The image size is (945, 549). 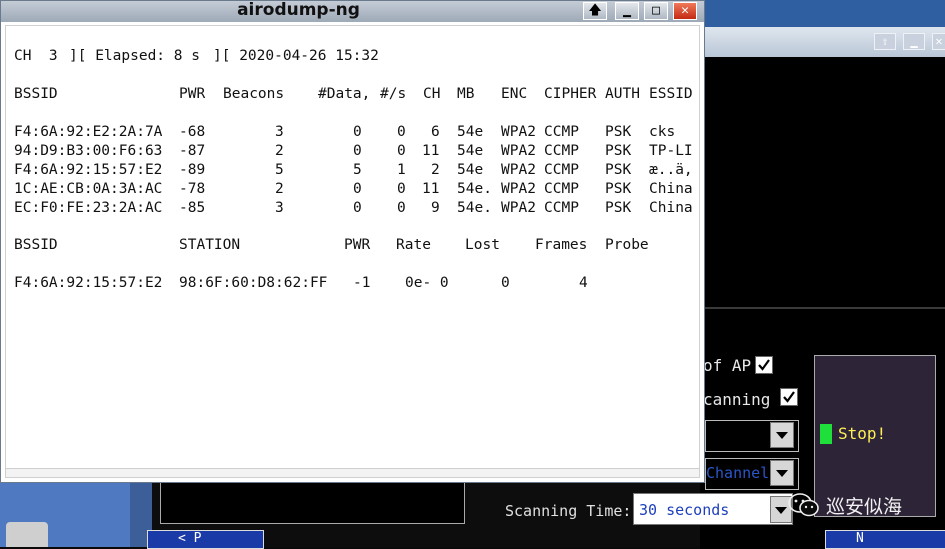 What do you see at coordinates (435, 208) in the screenshot?
I see `ap-channel: 9` at bounding box center [435, 208].